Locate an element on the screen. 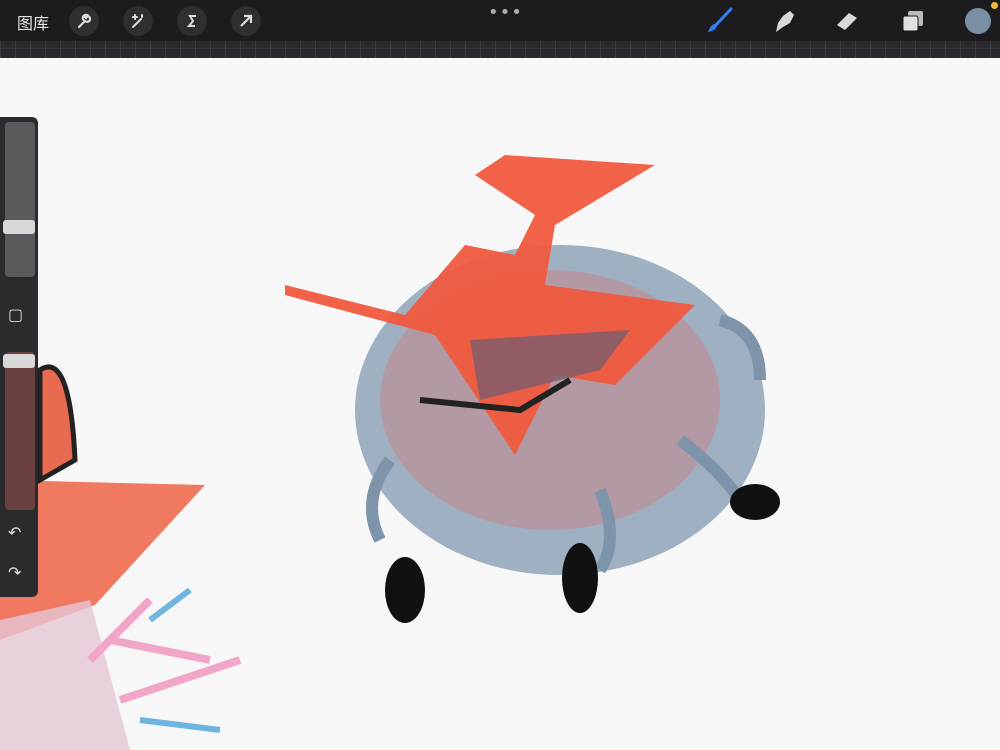  top-toolbar: 图库 ••• is located at coordinates (500, 20).